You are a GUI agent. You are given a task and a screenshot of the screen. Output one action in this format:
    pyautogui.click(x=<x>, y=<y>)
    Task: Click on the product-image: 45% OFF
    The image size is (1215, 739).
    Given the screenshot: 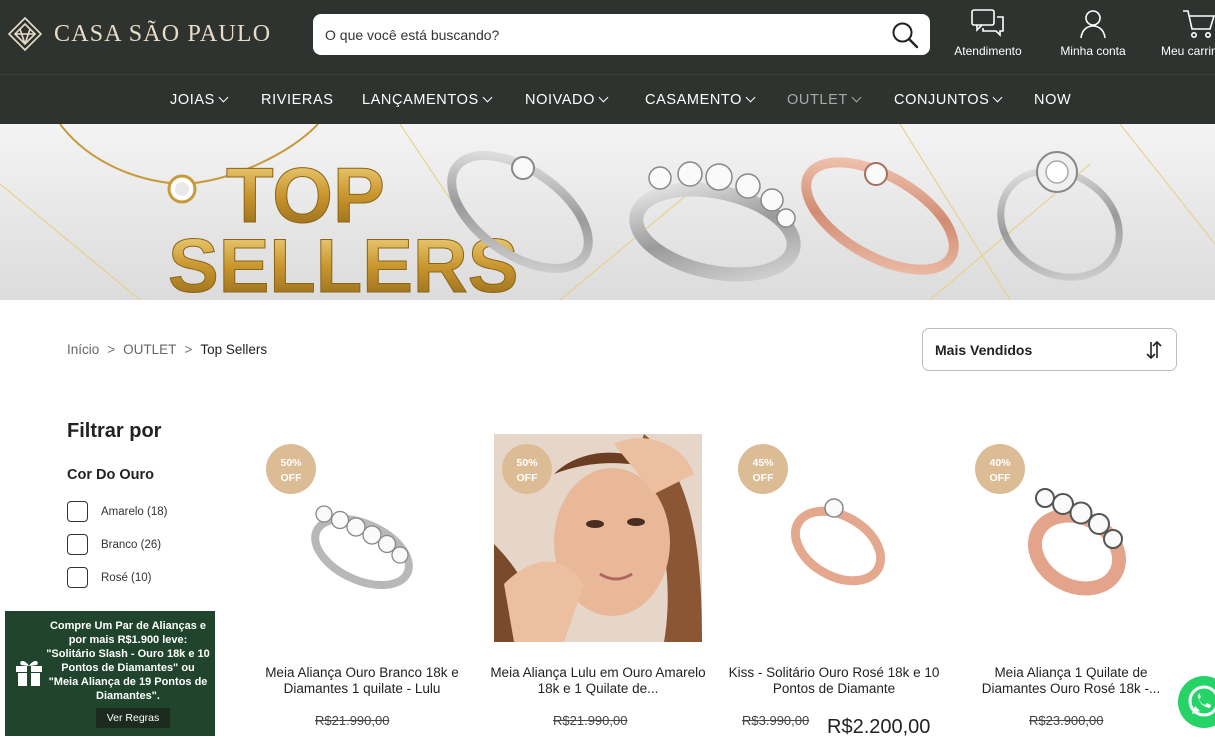 What is the action you would take?
    pyautogui.click(x=834, y=538)
    